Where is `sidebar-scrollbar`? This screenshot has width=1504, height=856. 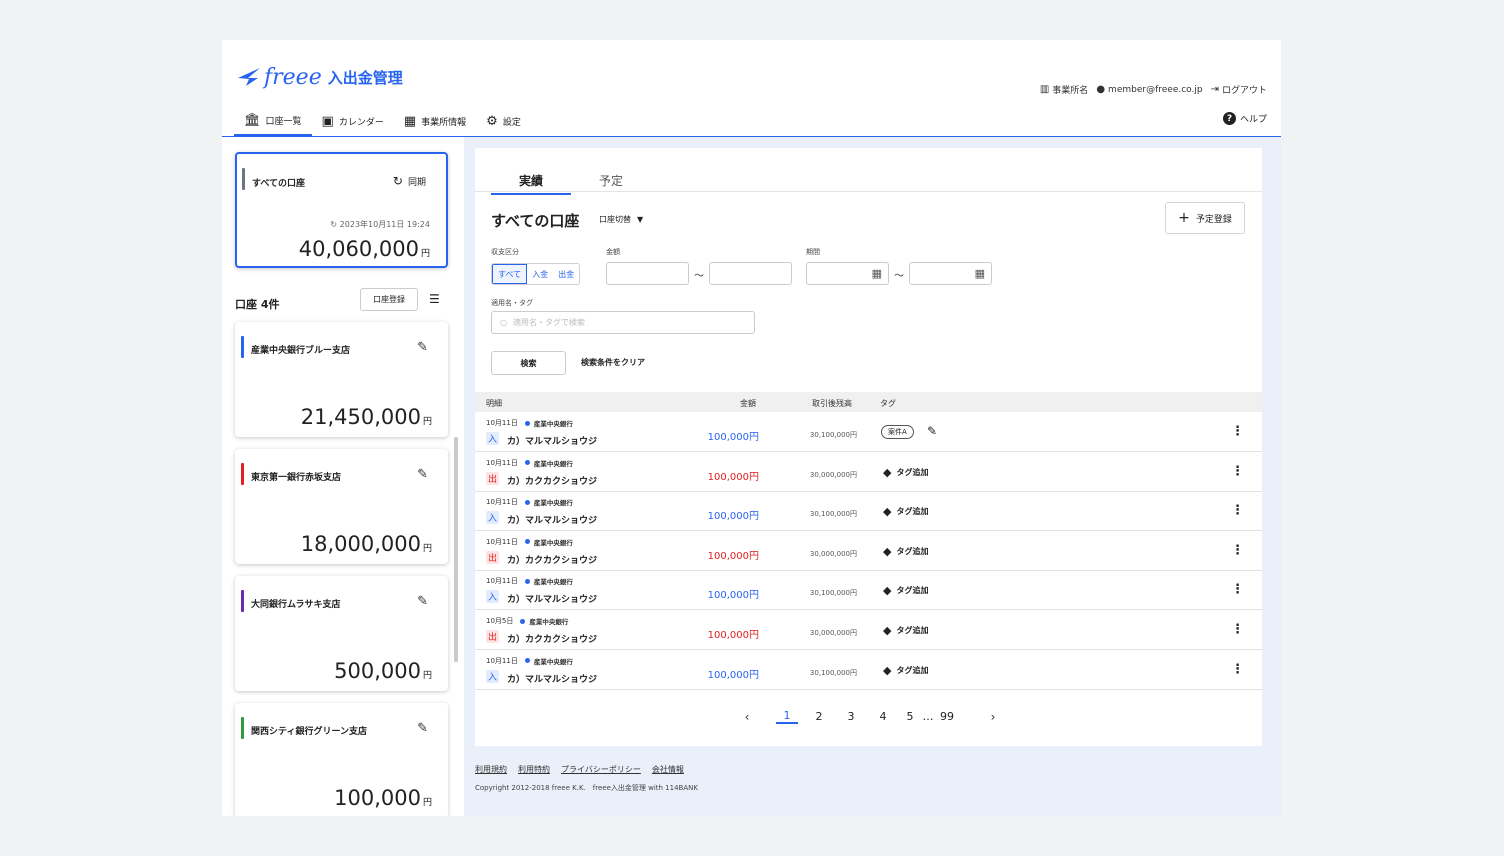 sidebar-scrollbar is located at coordinates (456, 549).